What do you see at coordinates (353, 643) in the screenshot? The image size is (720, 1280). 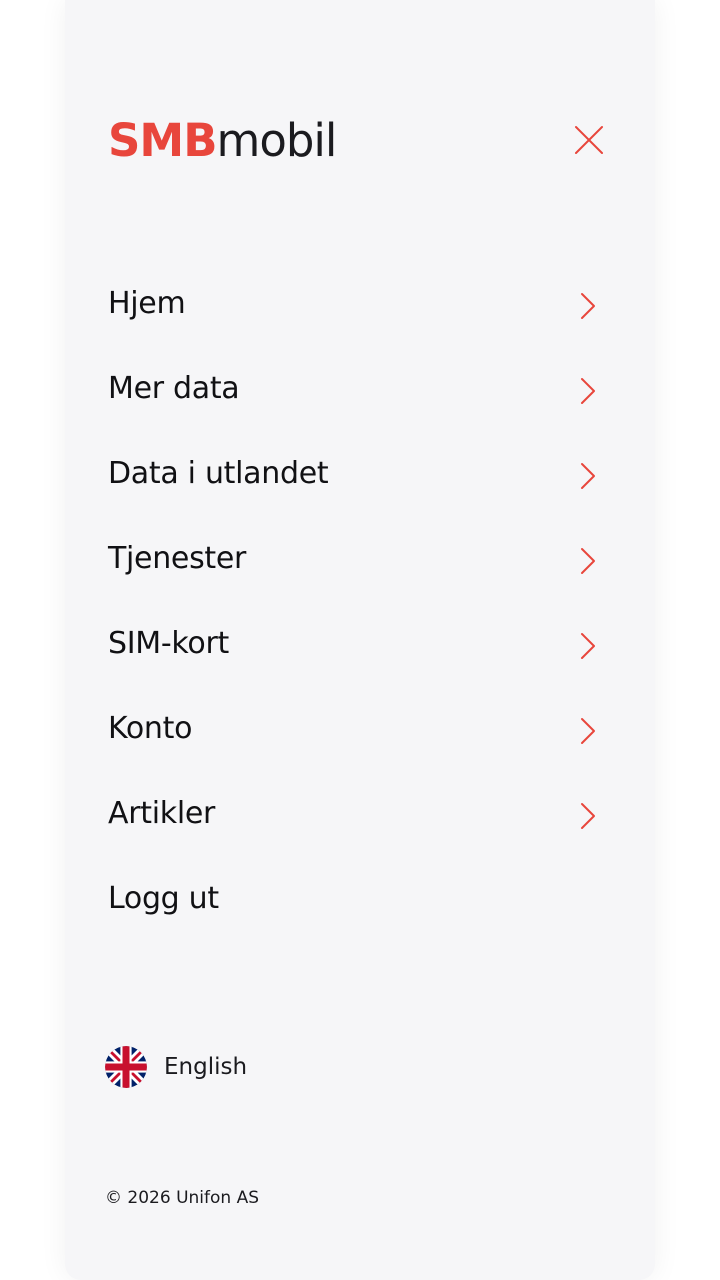 I see `menu-item-sim-kort: SIM-kort` at bounding box center [353, 643].